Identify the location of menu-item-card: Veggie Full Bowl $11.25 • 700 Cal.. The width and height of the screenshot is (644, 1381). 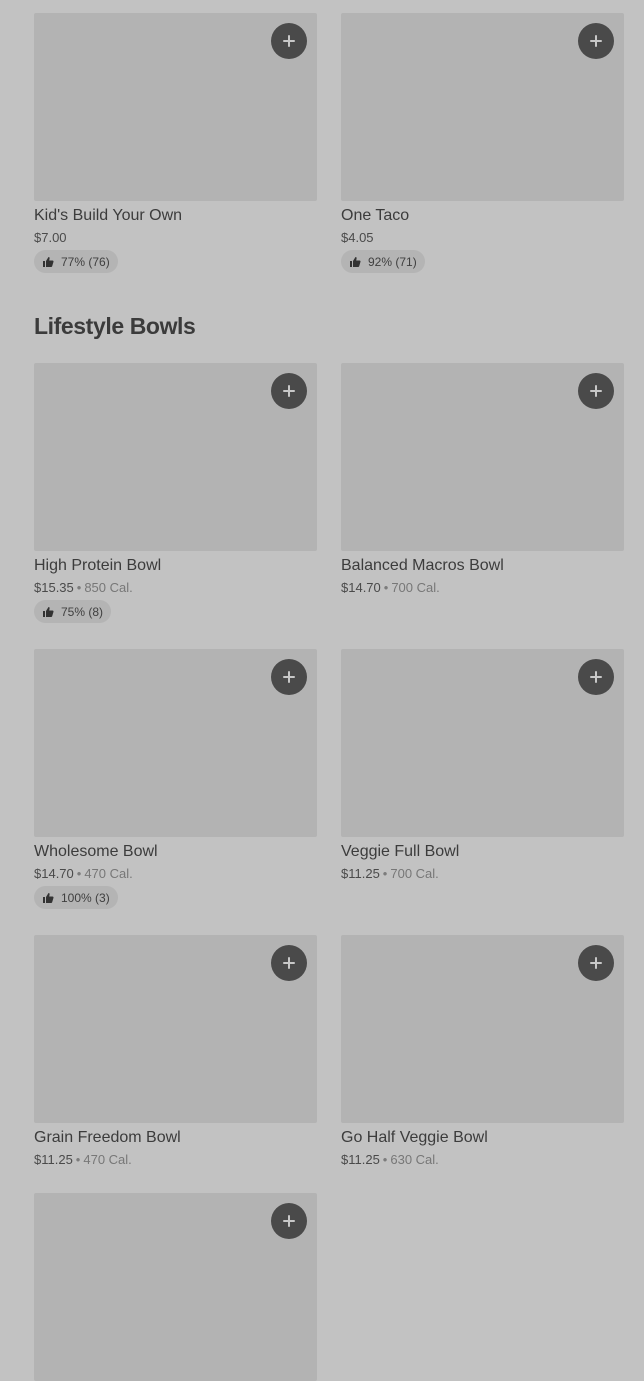
(482, 766).